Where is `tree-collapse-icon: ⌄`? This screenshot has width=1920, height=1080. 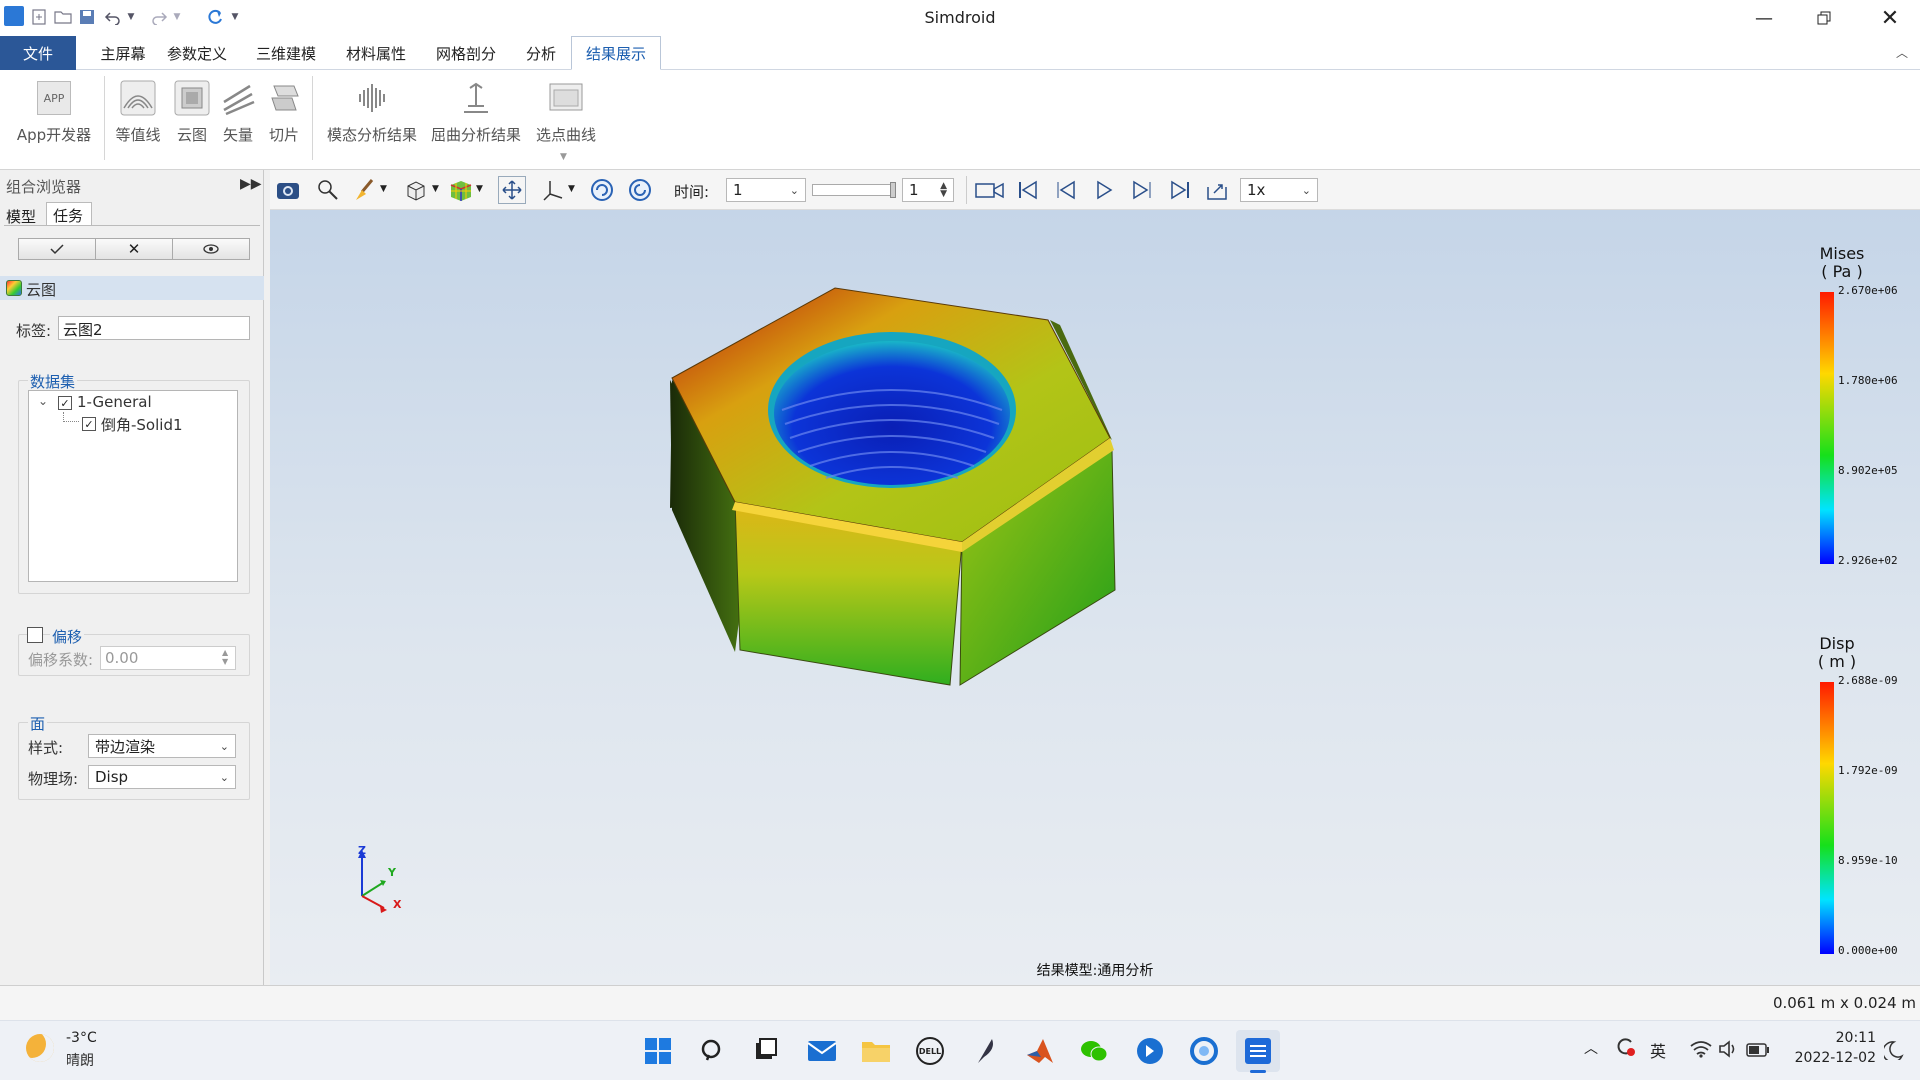
tree-collapse-icon: ⌄ is located at coordinates (43, 401).